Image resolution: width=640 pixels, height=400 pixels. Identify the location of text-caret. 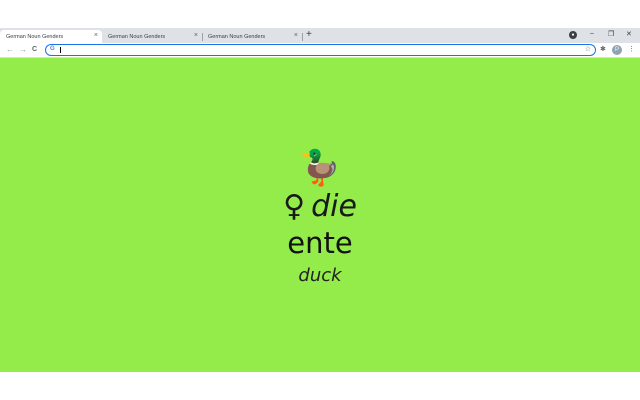
(60, 50).